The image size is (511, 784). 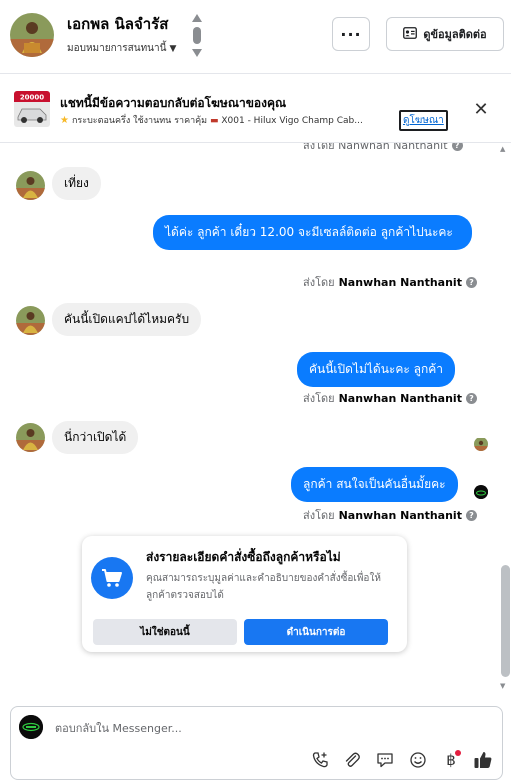 What do you see at coordinates (410, 34) in the screenshot?
I see `contact-card-icon` at bounding box center [410, 34].